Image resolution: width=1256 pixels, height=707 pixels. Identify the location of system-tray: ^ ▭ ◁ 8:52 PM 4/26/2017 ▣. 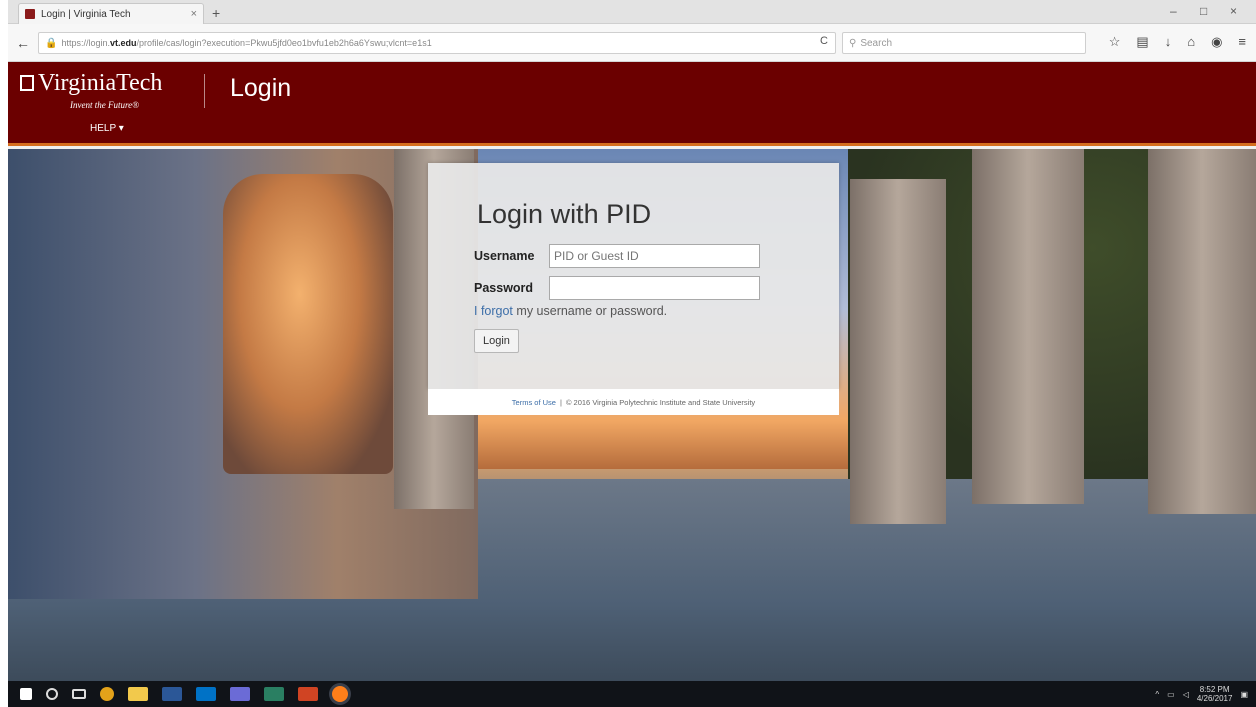
(1201, 694).